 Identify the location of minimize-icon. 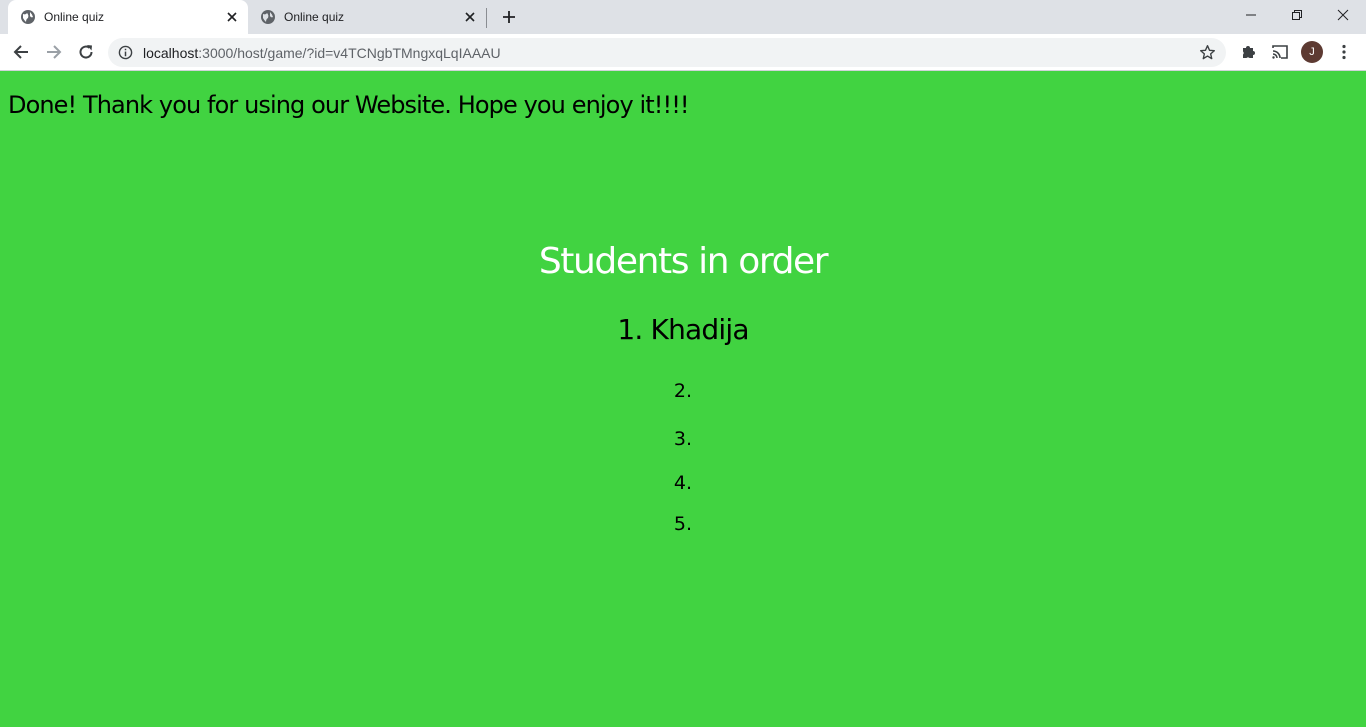
(1251, 15).